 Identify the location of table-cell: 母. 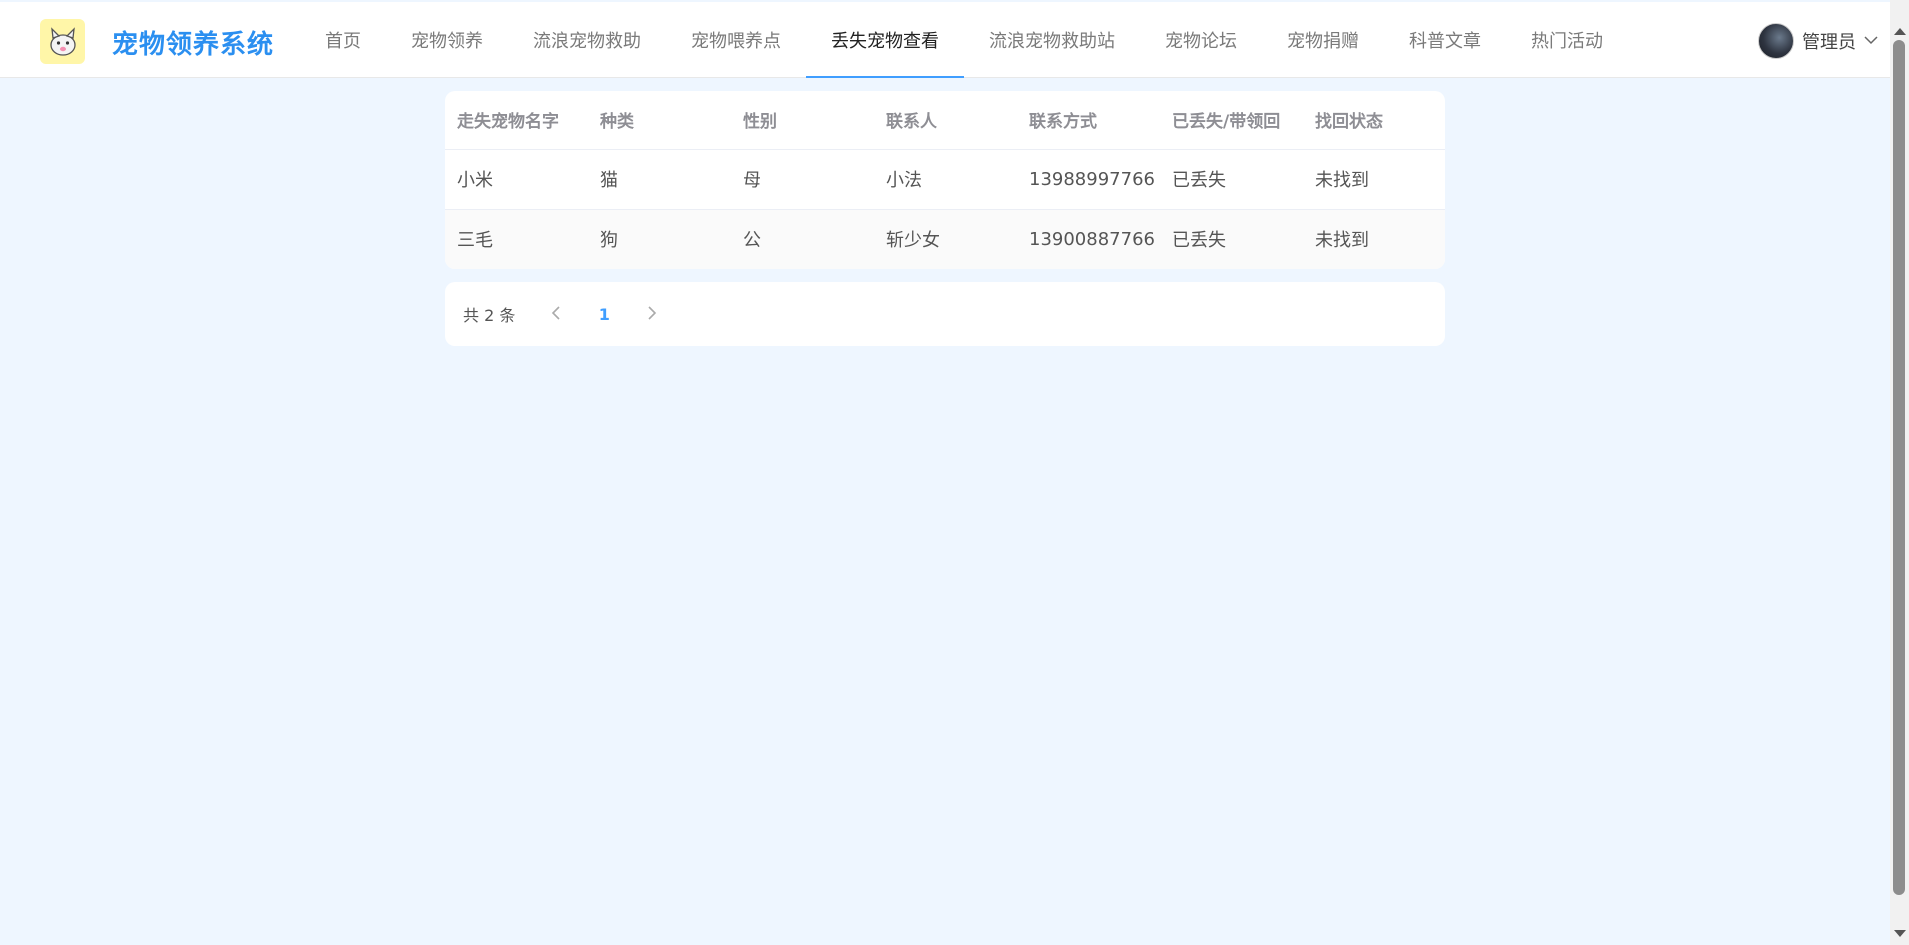
(802, 179).